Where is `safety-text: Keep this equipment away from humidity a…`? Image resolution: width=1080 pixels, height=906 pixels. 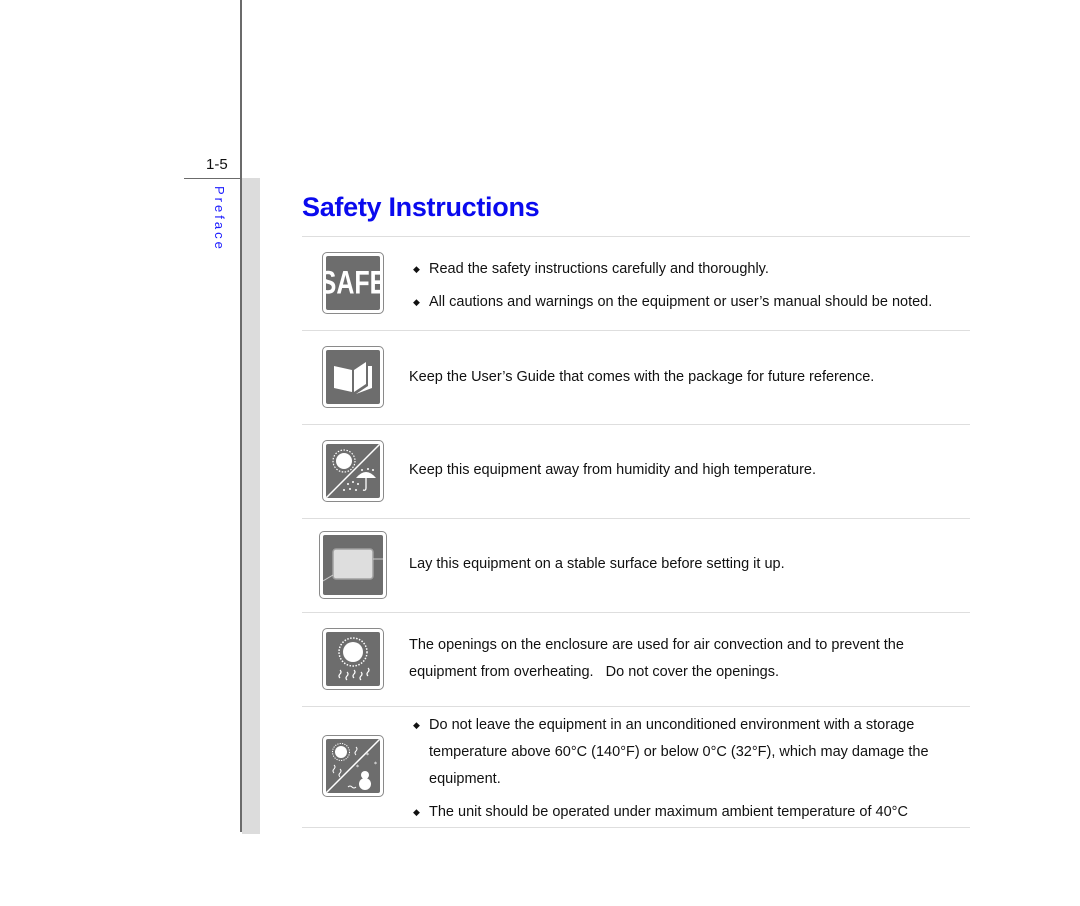 safety-text: Keep this equipment away from humidity a… is located at coordinates (613, 470).